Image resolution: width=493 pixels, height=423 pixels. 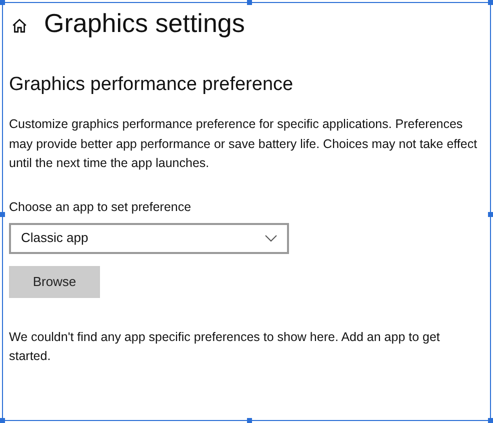 I want to click on page-title: Graphics settings, so click(x=144, y=23).